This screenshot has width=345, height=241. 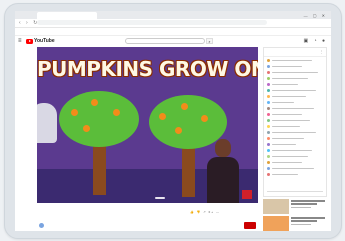 What do you see at coordinates (147, 226) in the screenshot?
I see `channel-owner-row` at bounding box center [147, 226].